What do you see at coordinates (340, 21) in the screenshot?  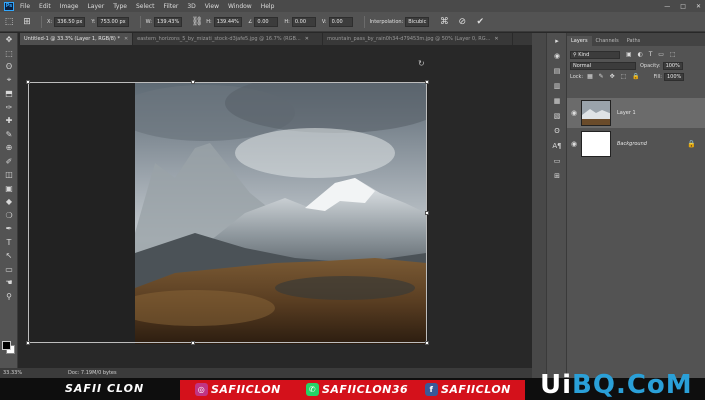 I see `vskew-field: 0.00` at bounding box center [340, 21].